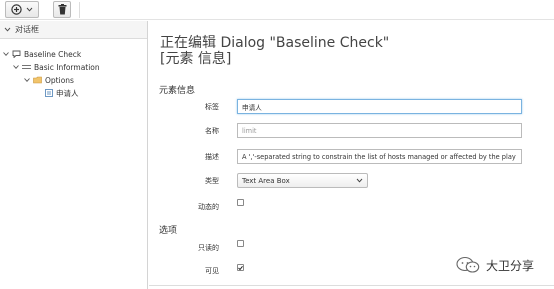  Describe the element at coordinates (212, 271) in the screenshot. I see `label-visible: 可见` at that location.